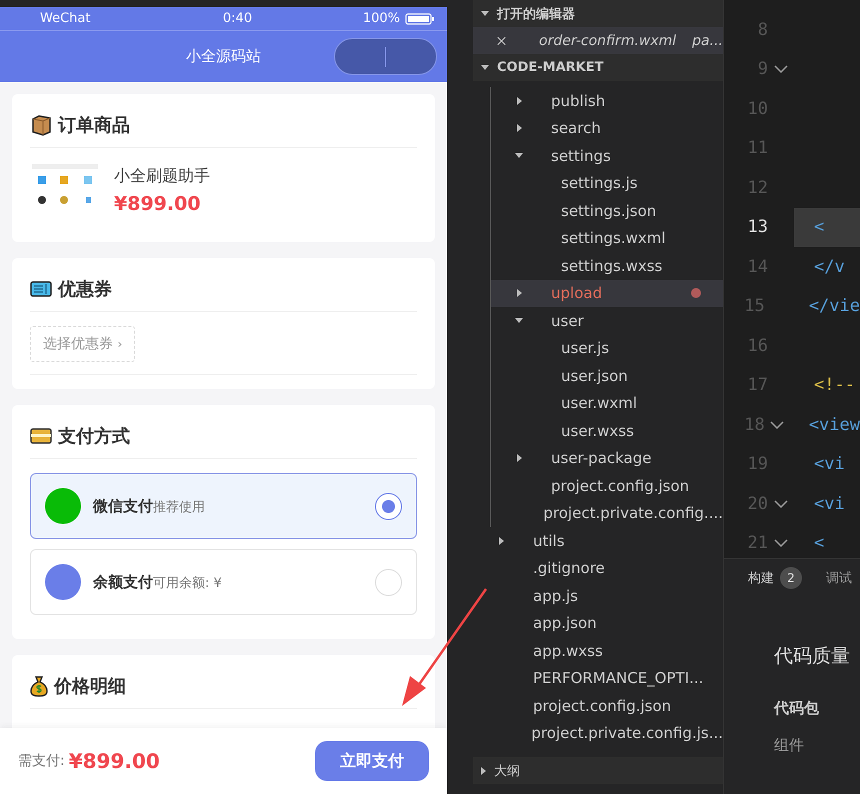 This screenshot has width=860, height=794. I want to click on page-title: 小全源码站, so click(223, 56).